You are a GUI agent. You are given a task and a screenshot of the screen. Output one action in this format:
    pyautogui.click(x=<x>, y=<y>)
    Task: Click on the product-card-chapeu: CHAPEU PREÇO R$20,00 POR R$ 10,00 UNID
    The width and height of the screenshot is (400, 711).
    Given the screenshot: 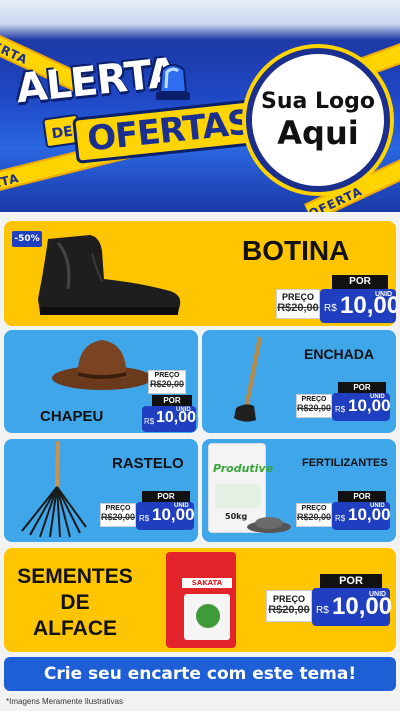 What is the action you would take?
    pyautogui.click(x=101, y=381)
    